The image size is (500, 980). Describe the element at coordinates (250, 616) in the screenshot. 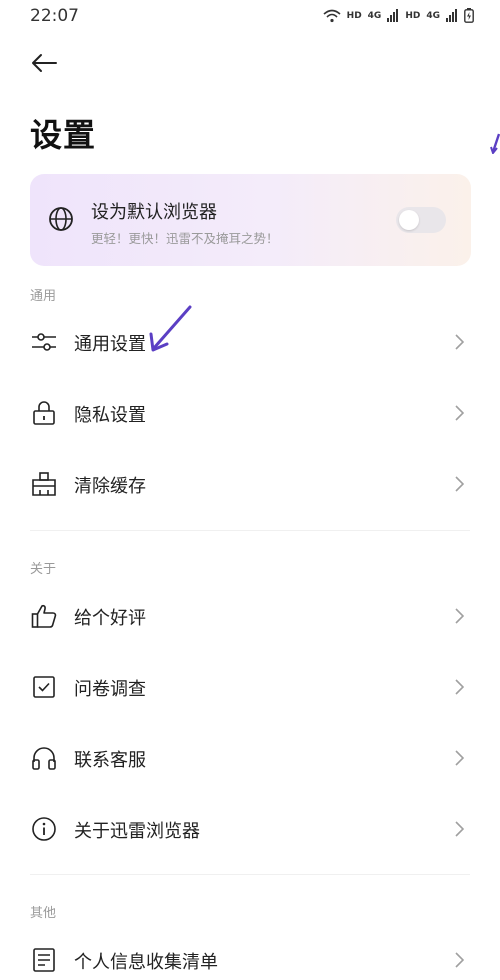

I see `row-give-rating: 给个好评` at that location.